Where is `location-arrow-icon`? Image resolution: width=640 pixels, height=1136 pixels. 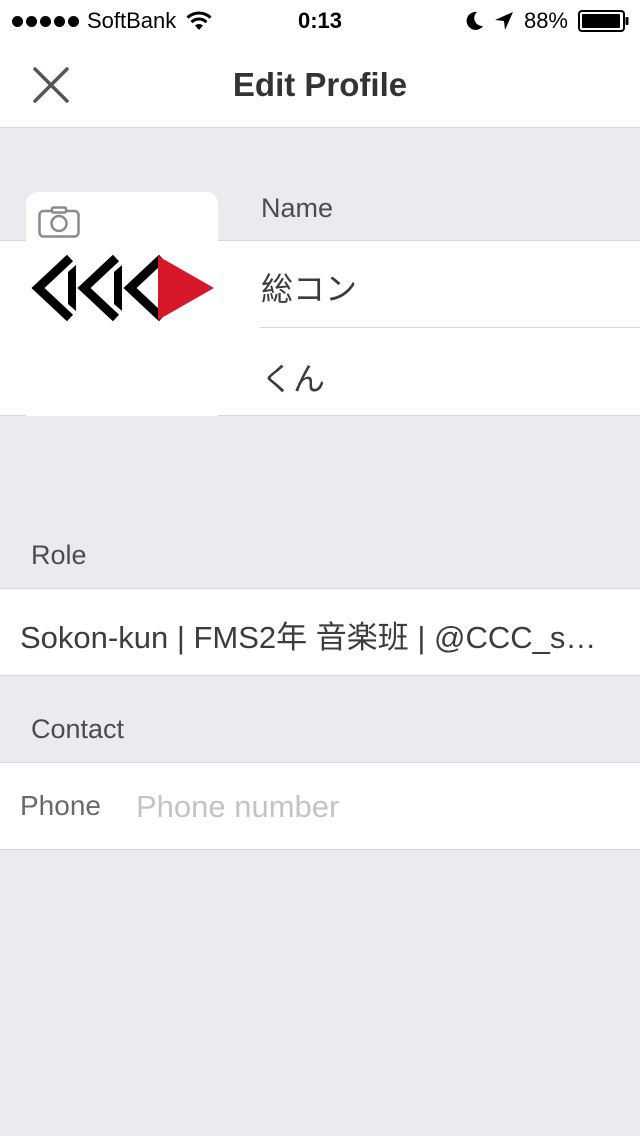 location-arrow-icon is located at coordinates (503, 21).